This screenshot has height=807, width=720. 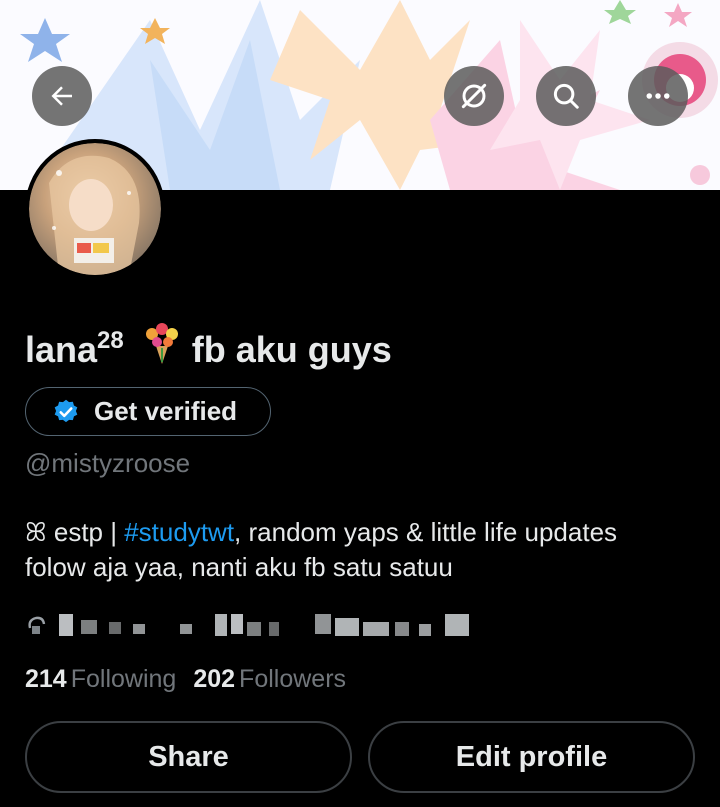 What do you see at coordinates (37, 625) in the screenshot?
I see `link-icon` at bounding box center [37, 625].